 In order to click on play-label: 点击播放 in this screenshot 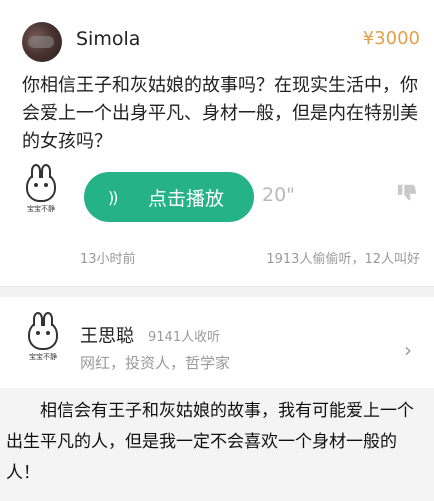, I will do `click(186, 198)`.